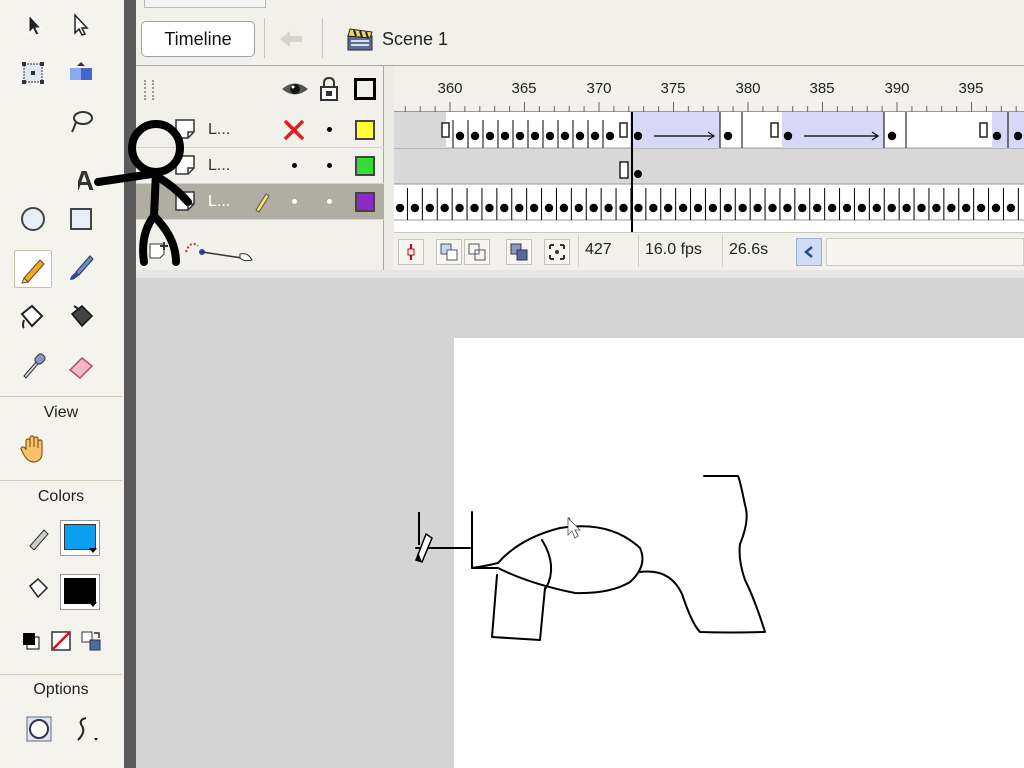  I want to click on stroke-body, so click(557, 560).